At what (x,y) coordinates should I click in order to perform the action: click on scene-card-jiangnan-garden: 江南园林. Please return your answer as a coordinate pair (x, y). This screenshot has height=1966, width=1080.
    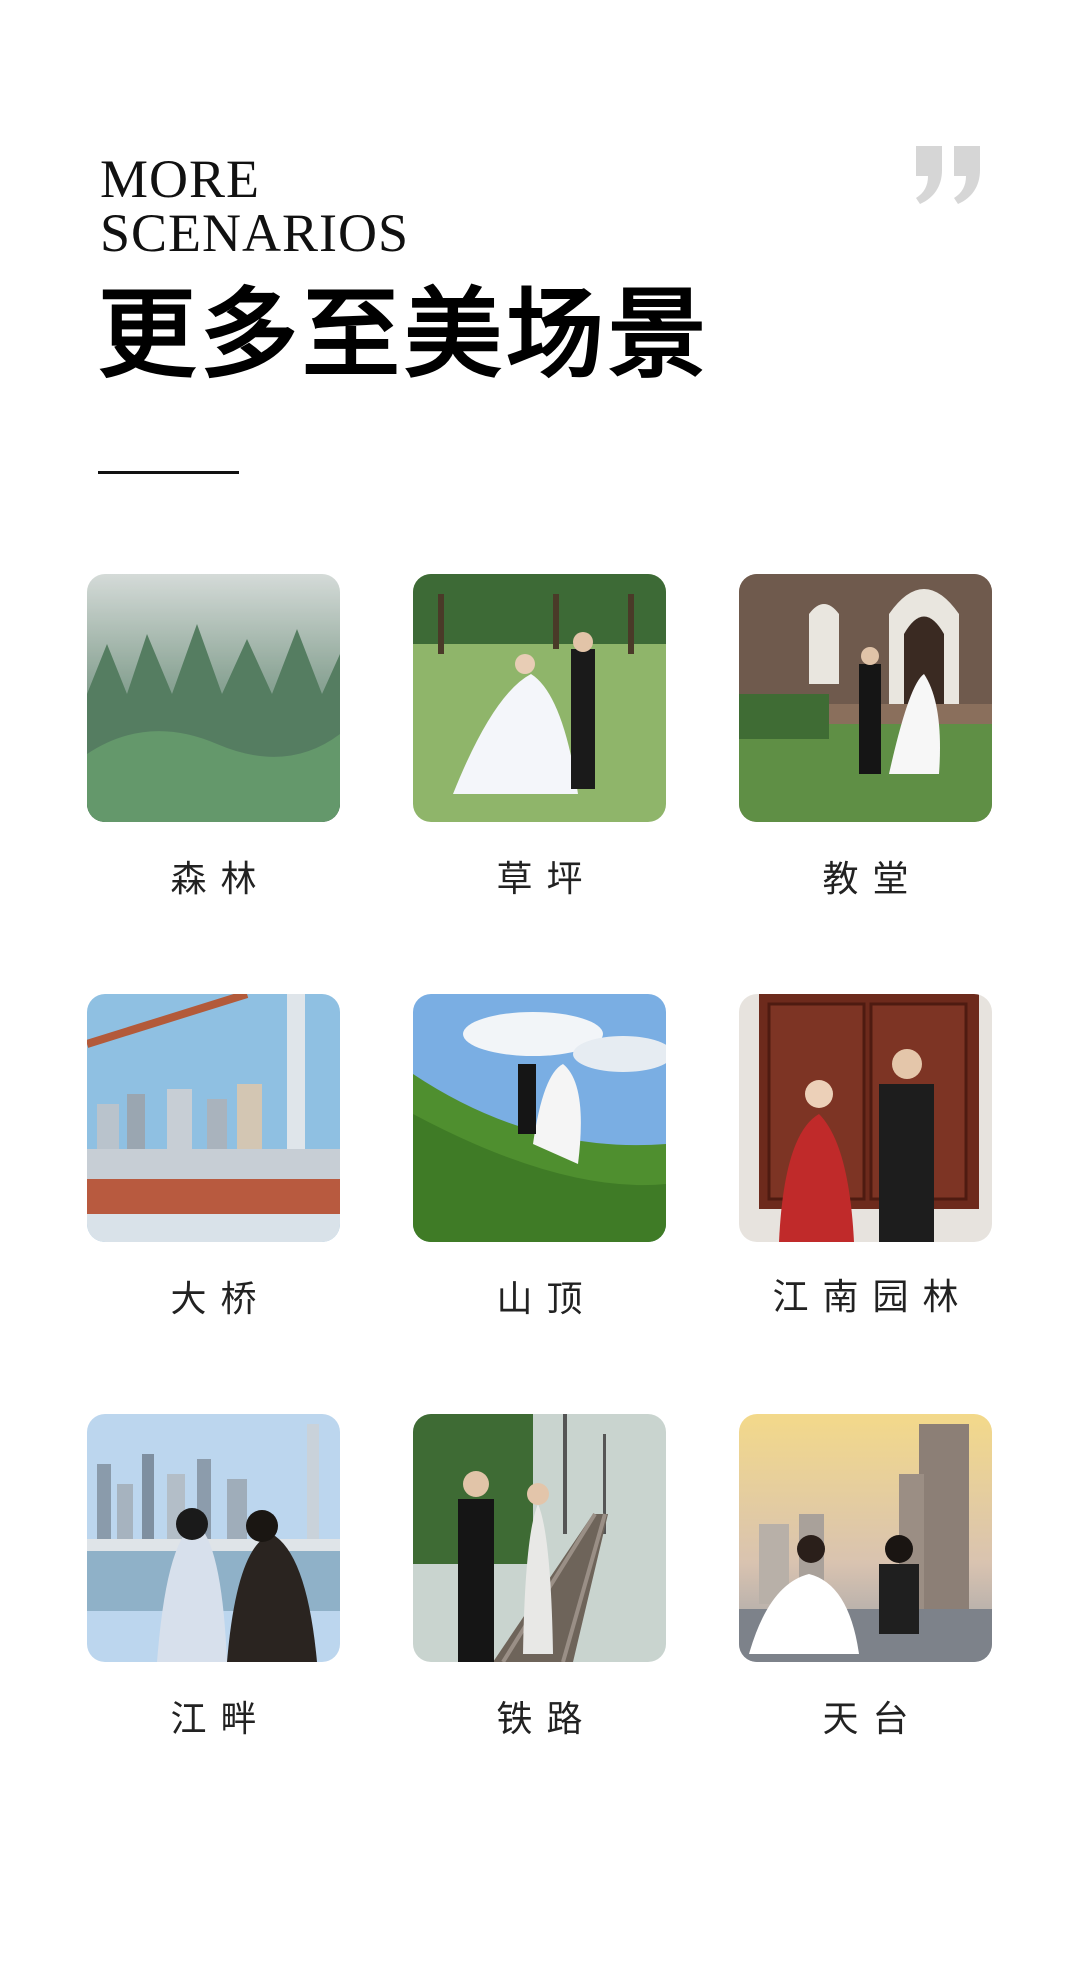
    Looking at the image, I should click on (865, 1156).